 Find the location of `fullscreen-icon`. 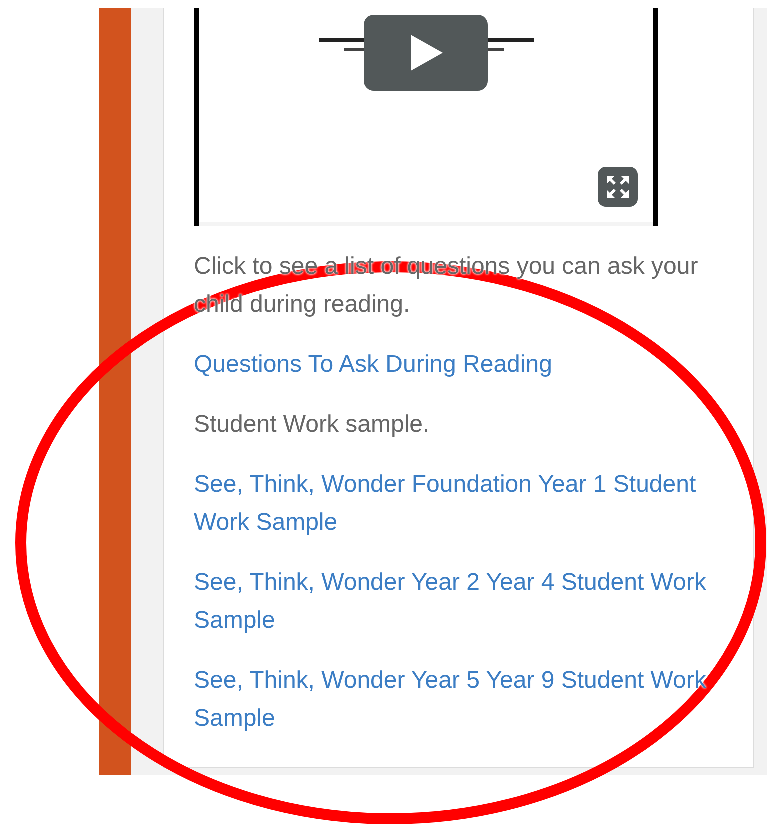

fullscreen-icon is located at coordinates (618, 187).